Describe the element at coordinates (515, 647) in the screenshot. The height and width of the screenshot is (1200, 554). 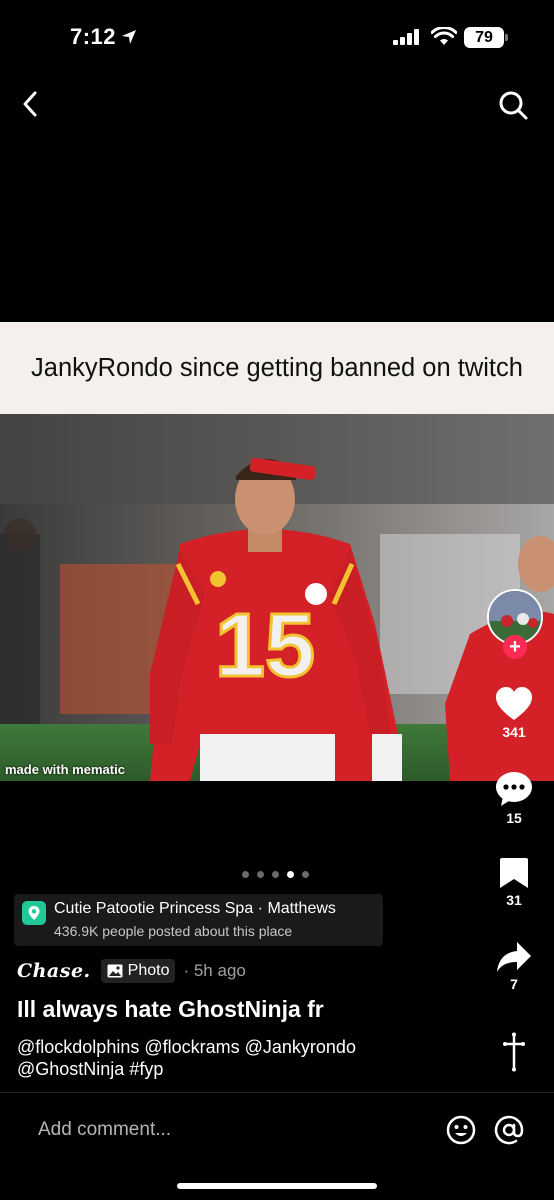
I see `follow-plus-button: +` at that location.